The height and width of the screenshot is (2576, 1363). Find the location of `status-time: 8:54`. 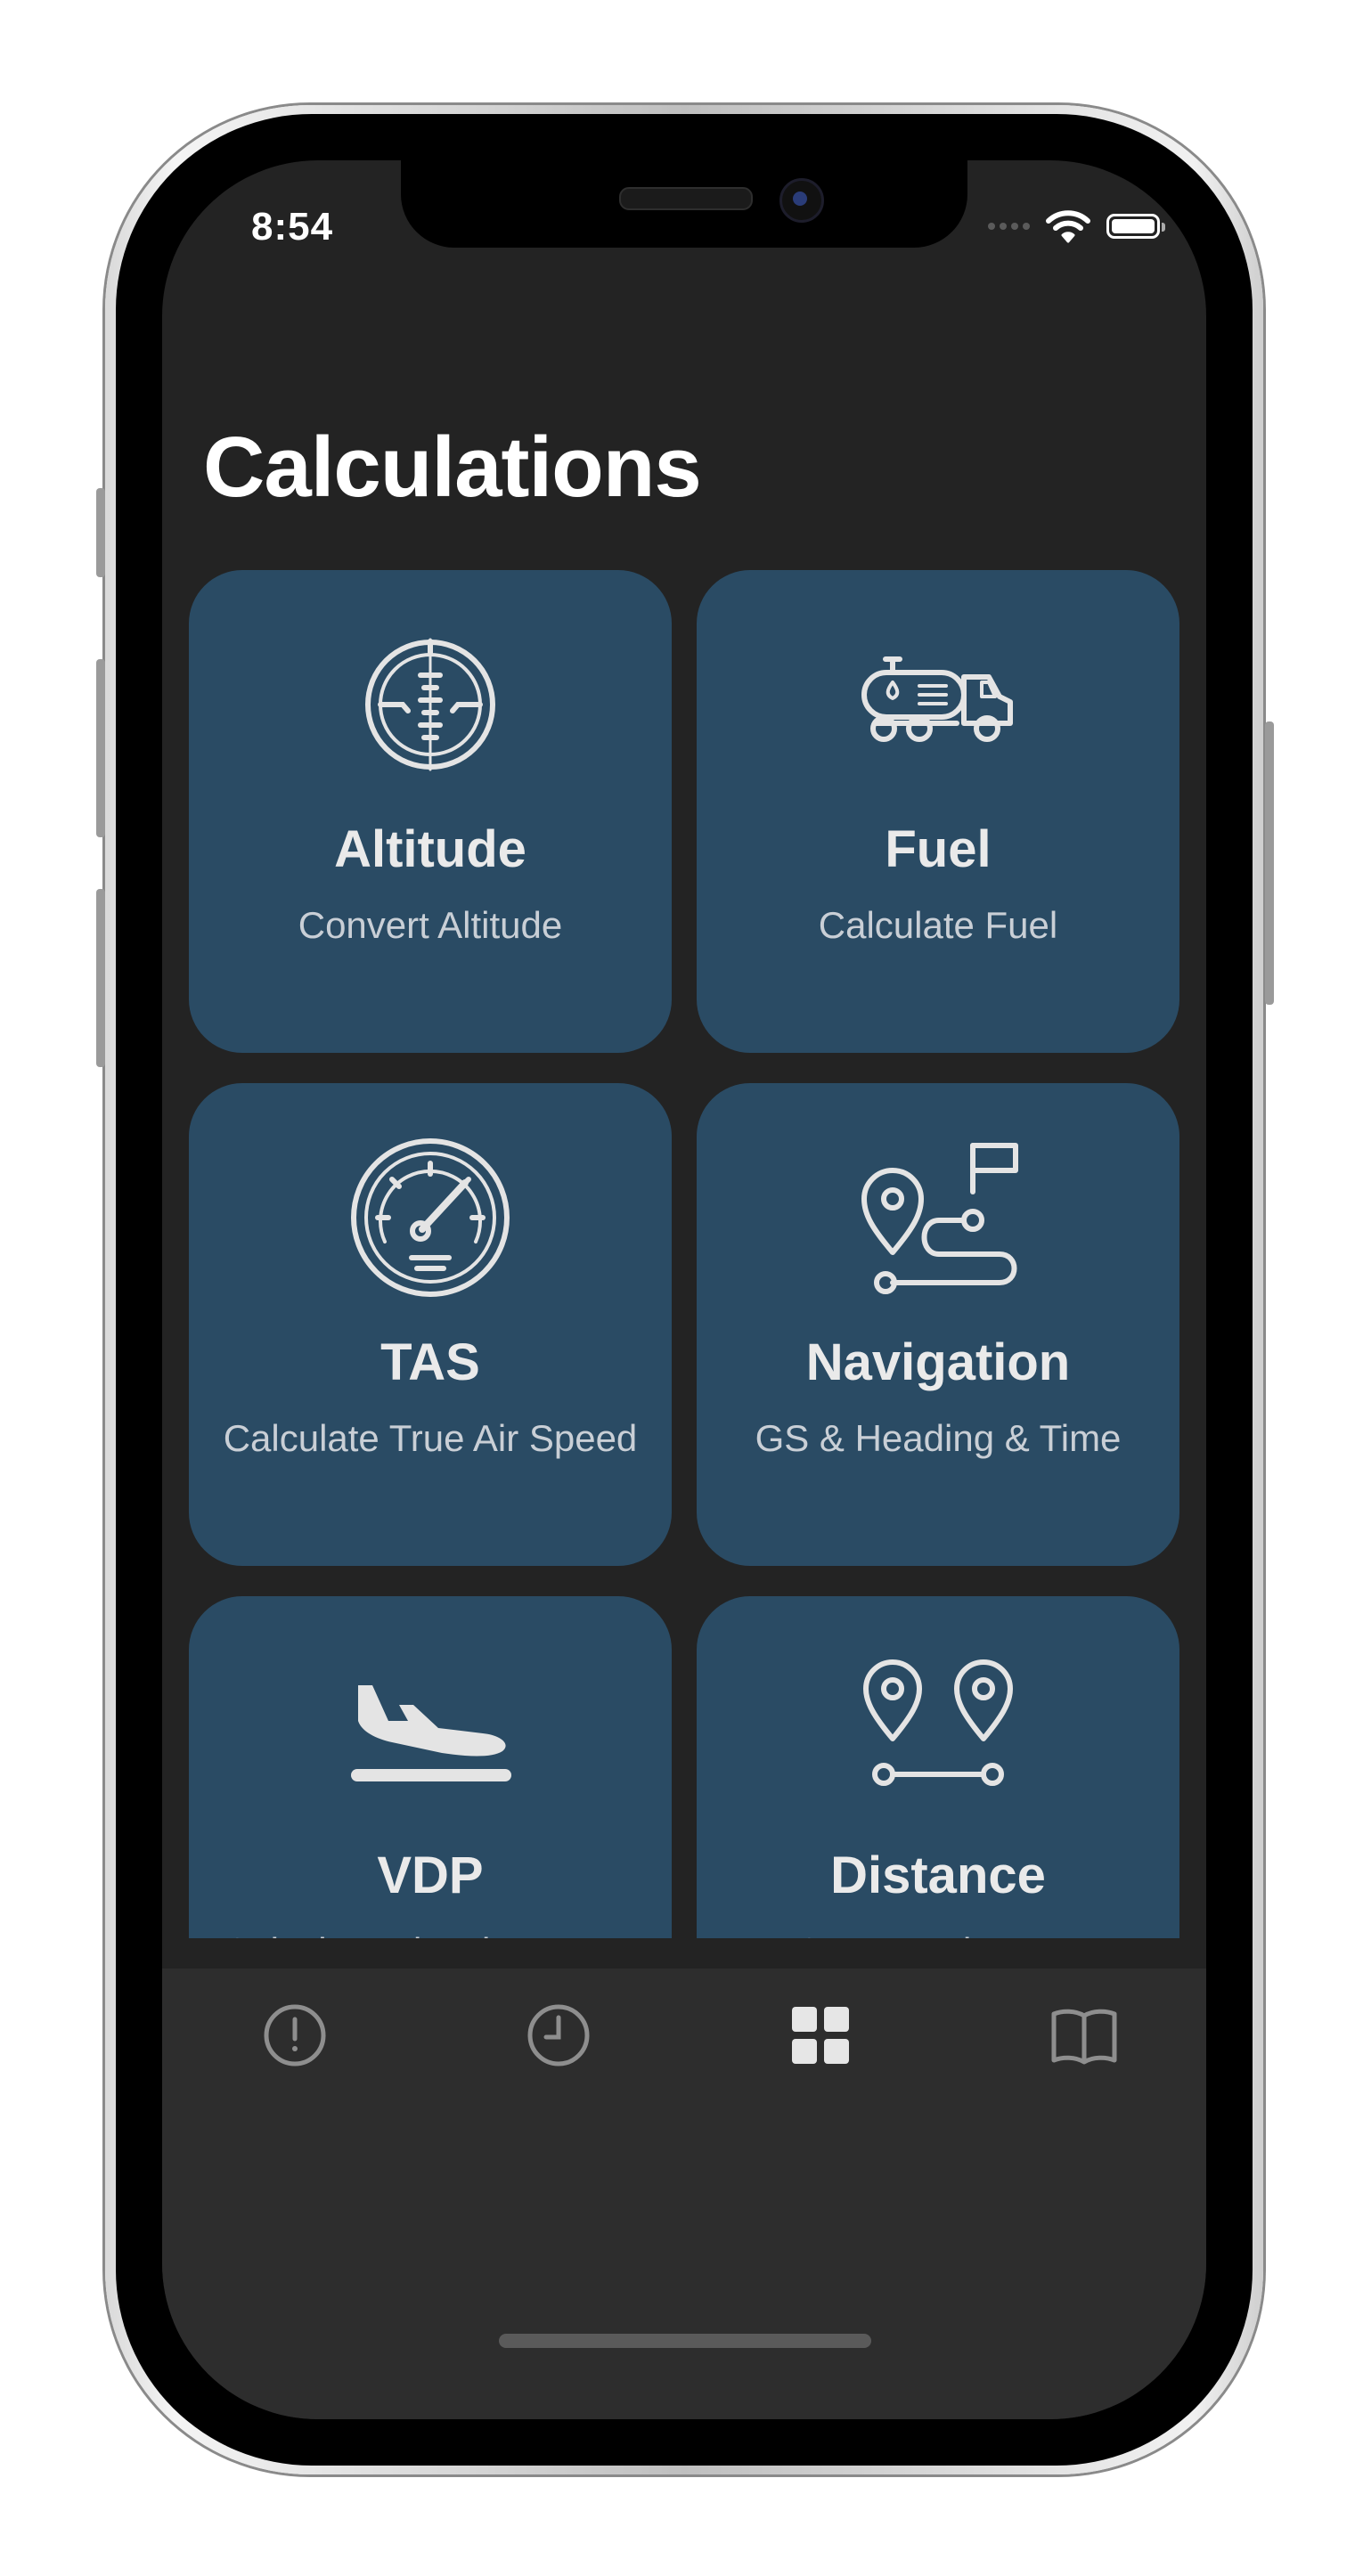

status-time: 8:54 is located at coordinates (292, 227).